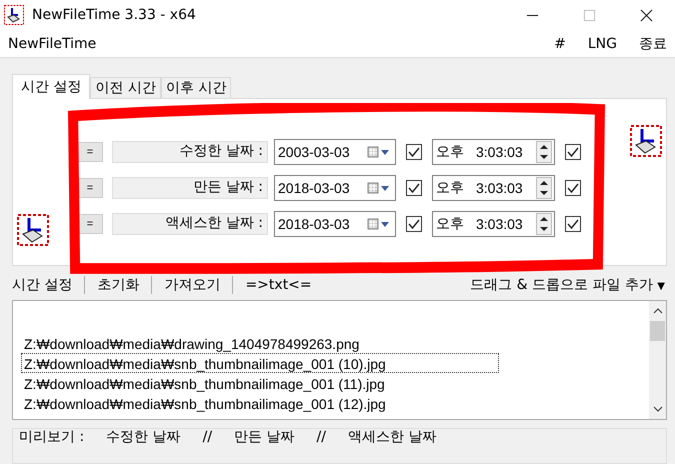  Describe the element at coordinates (657, 409) in the screenshot. I see `scroll-down-icon` at that location.